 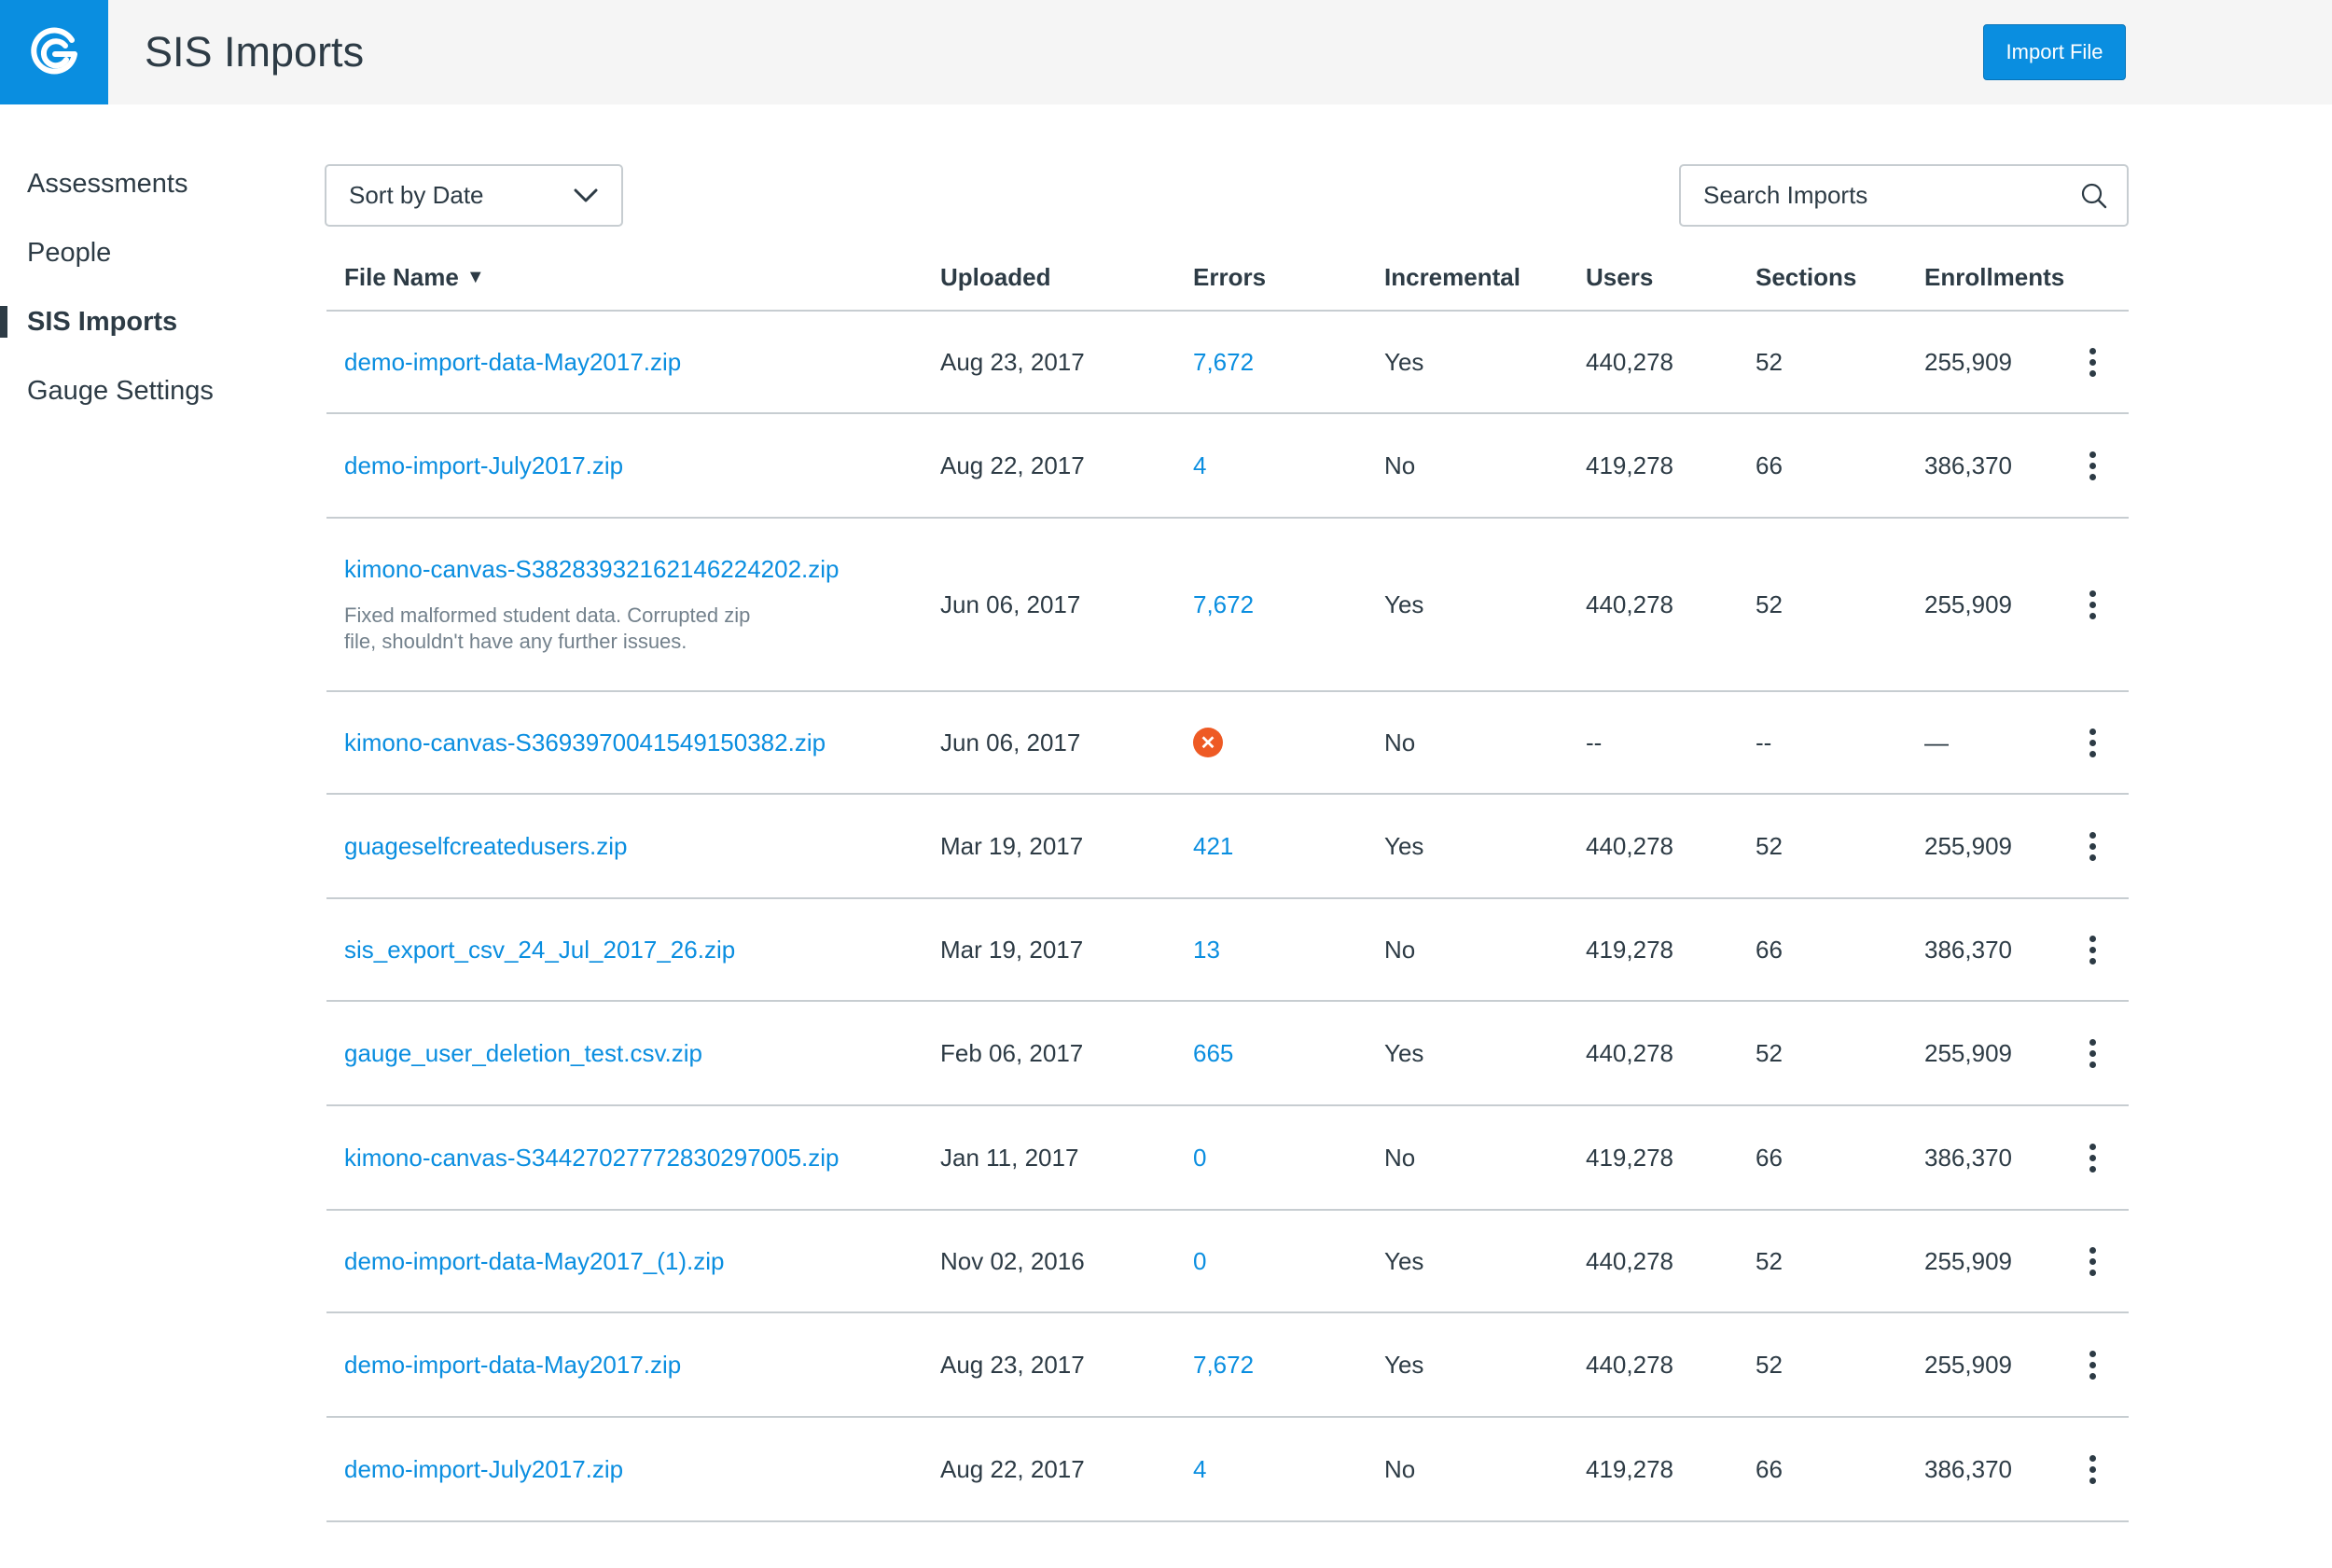 I want to click on sidebar-item-assessments: Assessments, so click(x=140, y=183).